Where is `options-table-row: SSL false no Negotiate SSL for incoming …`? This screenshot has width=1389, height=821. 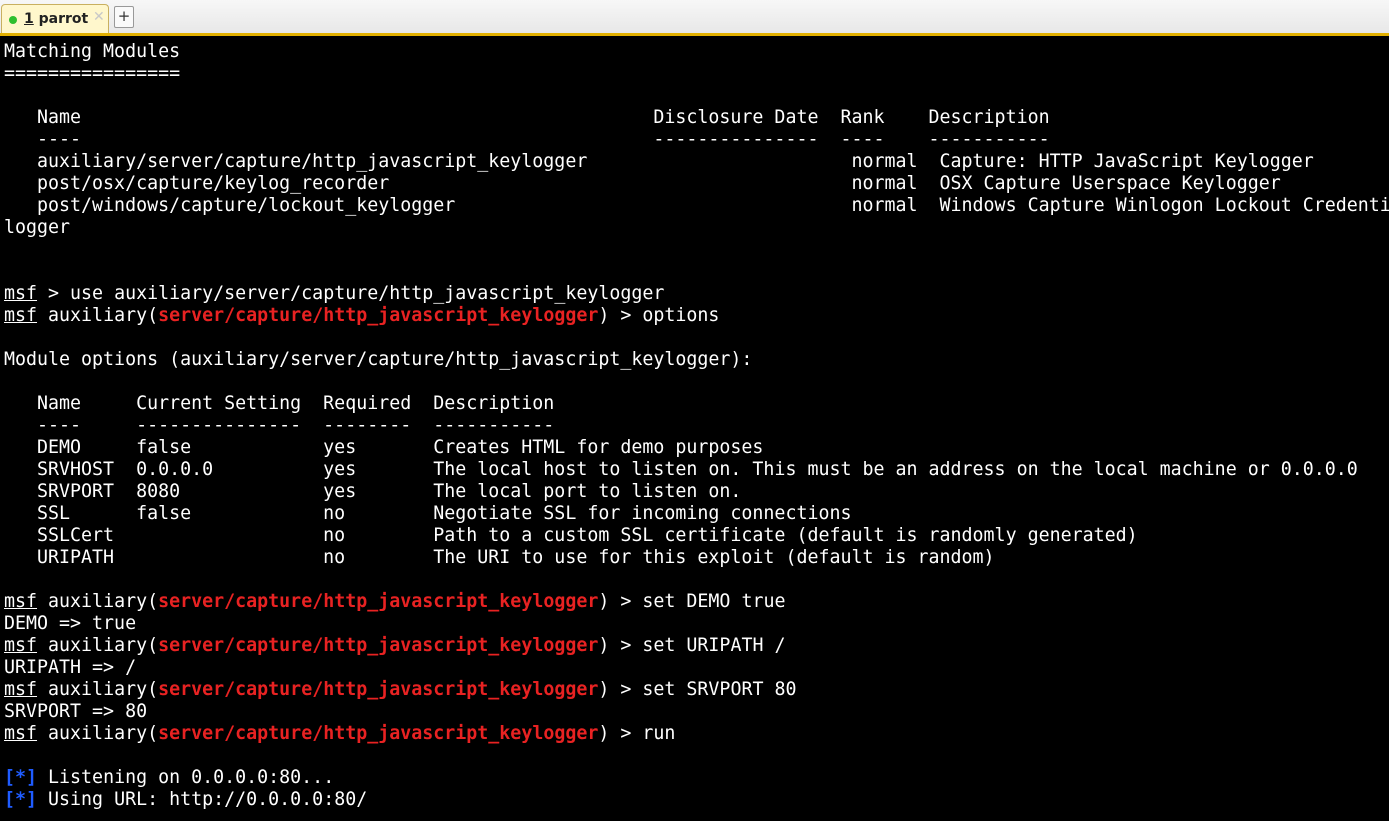 options-table-row: SSL false no Negotiate SSL for incoming … is located at coordinates (428, 513).